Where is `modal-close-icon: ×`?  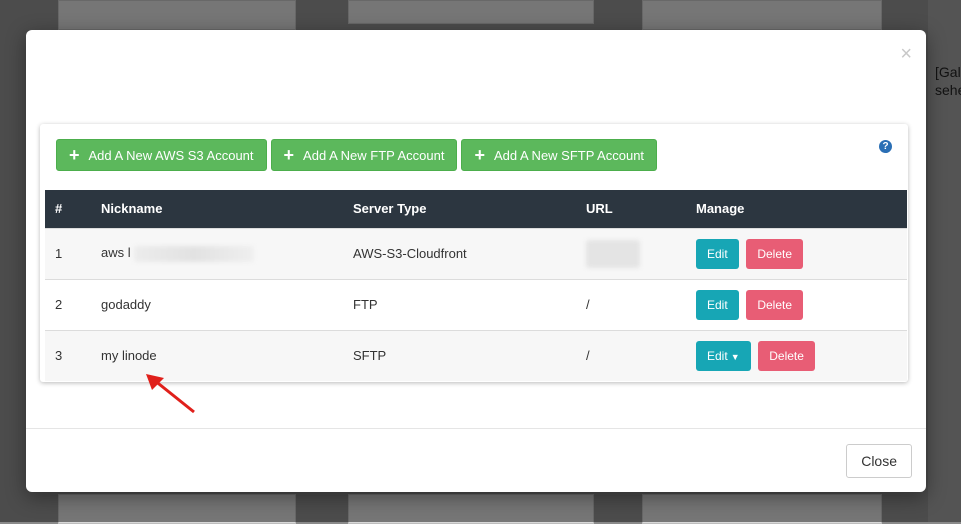 modal-close-icon: × is located at coordinates (906, 54).